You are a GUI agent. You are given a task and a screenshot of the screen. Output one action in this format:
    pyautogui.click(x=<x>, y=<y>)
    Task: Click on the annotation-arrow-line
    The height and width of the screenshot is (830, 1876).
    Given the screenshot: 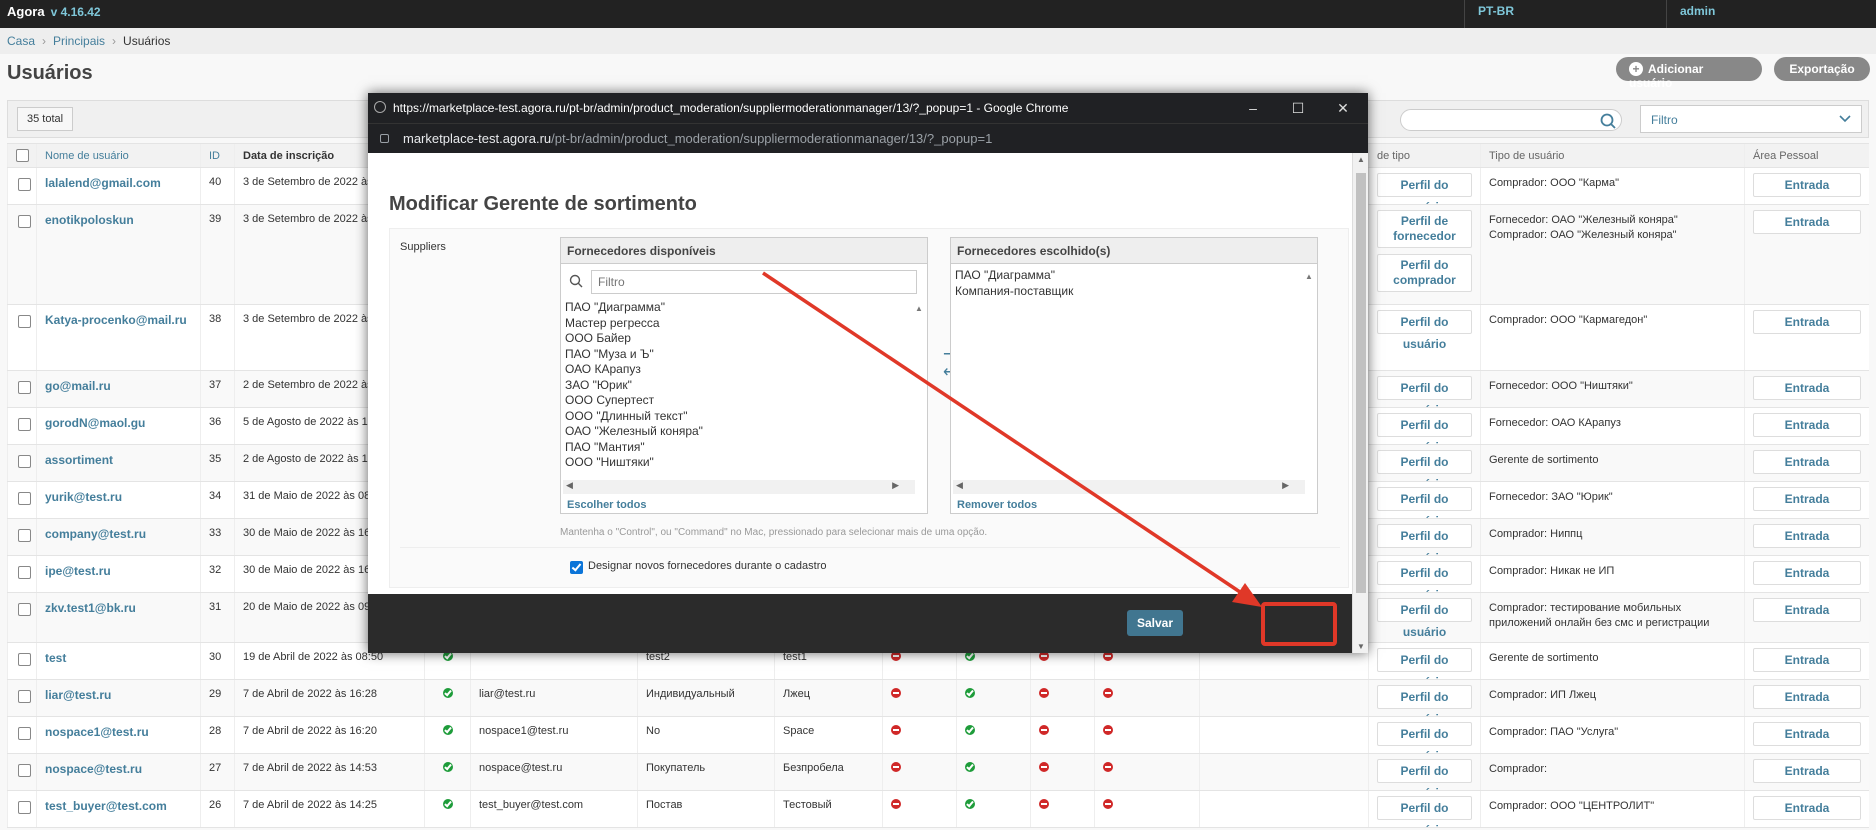 What is the action you would take?
    pyautogui.click(x=1001, y=432)
    